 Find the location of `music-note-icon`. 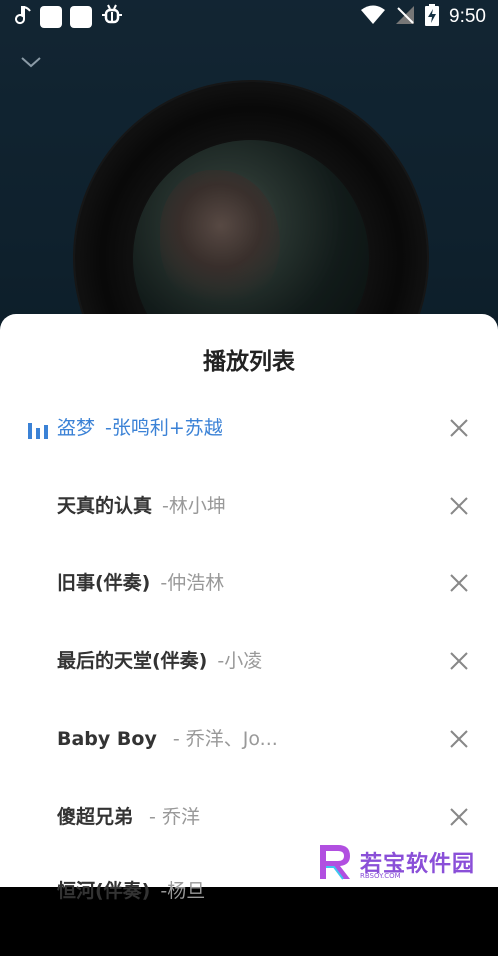

music-note-icon is located at coordinates (22, 17).